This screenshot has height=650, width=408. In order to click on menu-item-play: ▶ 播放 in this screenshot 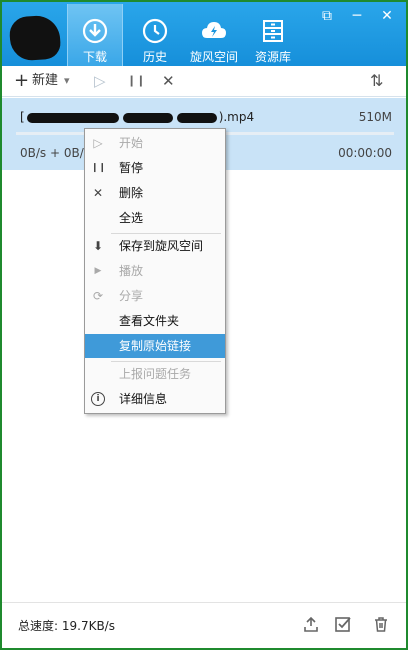, I will do `click(155, 271)`.